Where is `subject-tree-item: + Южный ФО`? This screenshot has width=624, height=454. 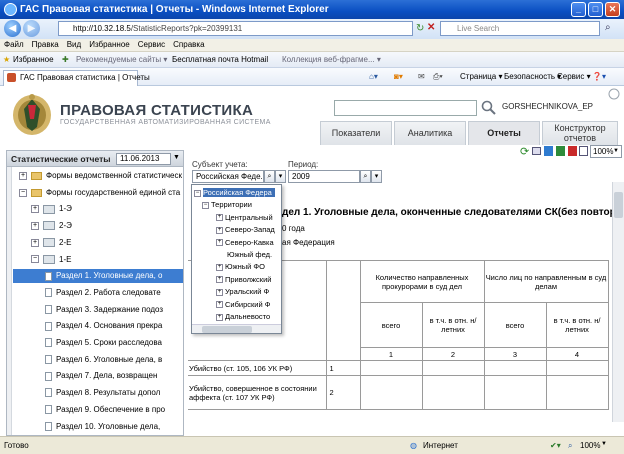
subject-tree-item: + Южный ФО is located at coordinates (240, 267).